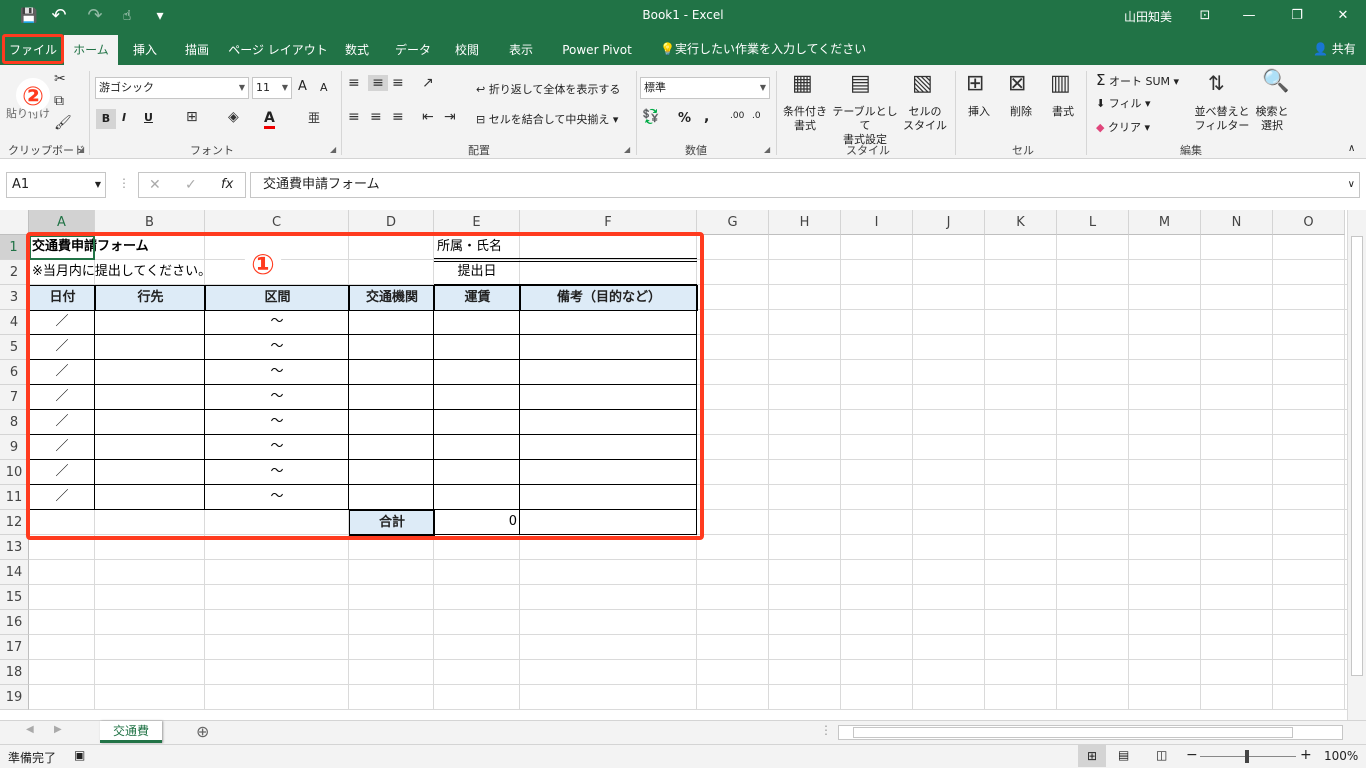  What do you see at coordinates (979, 112) in the screenshot?
I see `insert-cells-button: 挿入` at bounding box center [979, 112].